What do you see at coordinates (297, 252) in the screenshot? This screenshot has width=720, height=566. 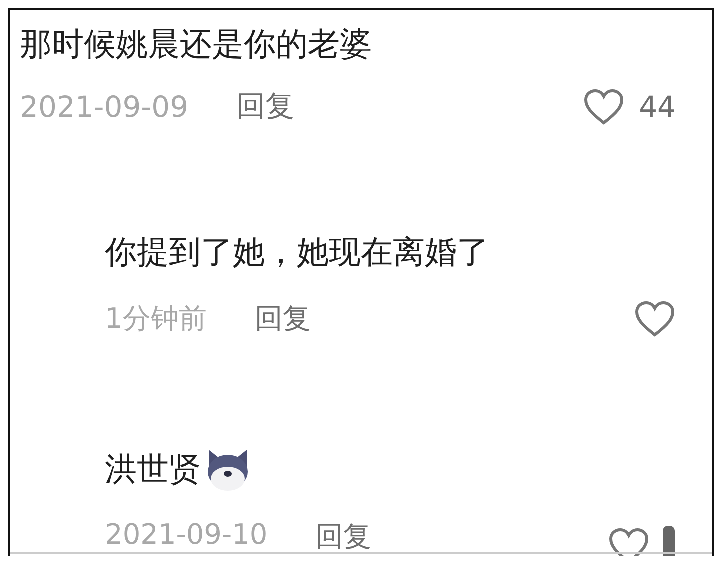 I see `comment-text: 你提到了她，她现在离婚了` at bounding box center [297, 252].